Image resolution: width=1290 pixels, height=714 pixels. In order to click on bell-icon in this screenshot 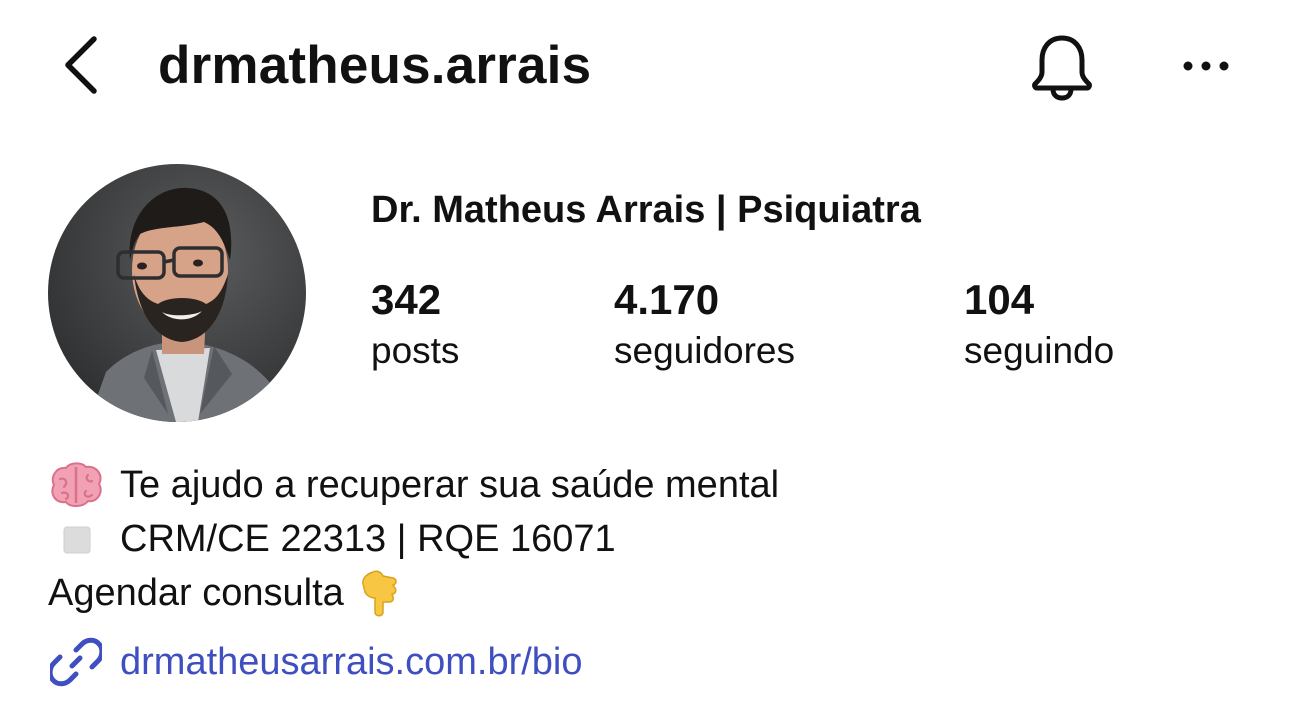, I will do `click(1062, 68)`.